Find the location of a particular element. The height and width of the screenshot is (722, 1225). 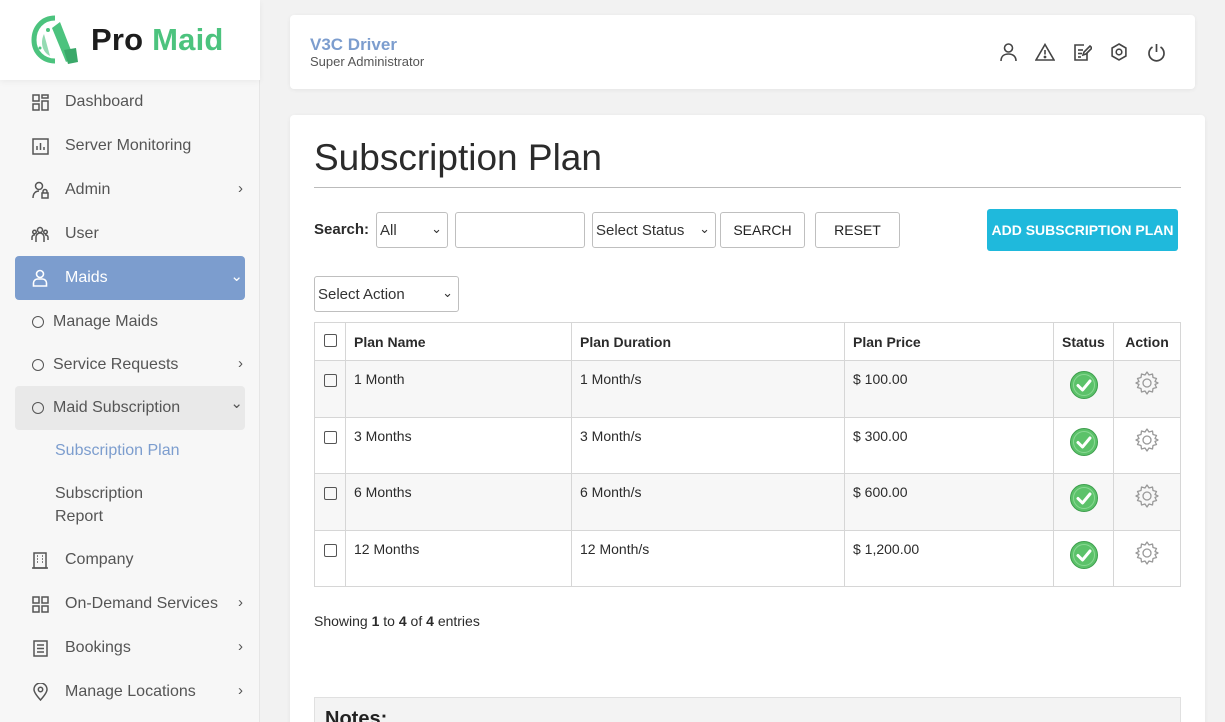

page-title: Subscription Plan is located at coordinates (458, 157).